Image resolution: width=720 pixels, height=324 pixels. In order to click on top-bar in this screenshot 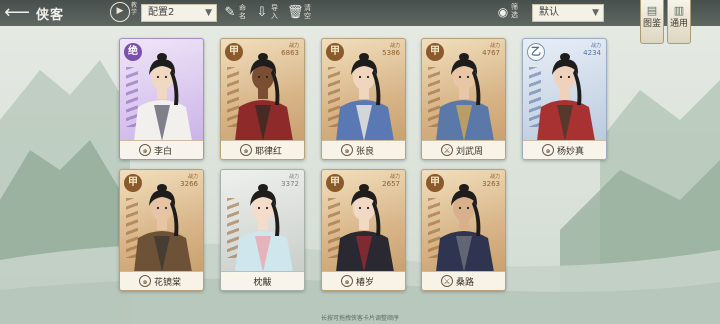, I will do `click(360, 13)`.